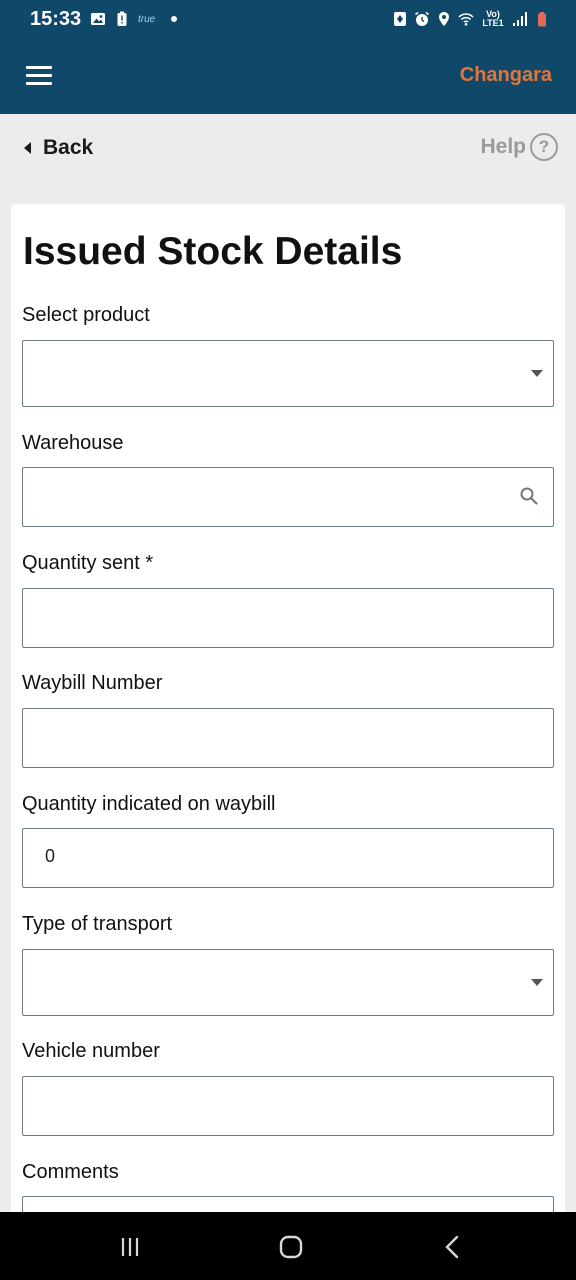 Image resolution: width=576 pixels, height=1280 pixels. What do you see at coordinates (288, 858) in the screenshot?
I see `waybill-quantity-input: 0` at bounding box center [288, 858].